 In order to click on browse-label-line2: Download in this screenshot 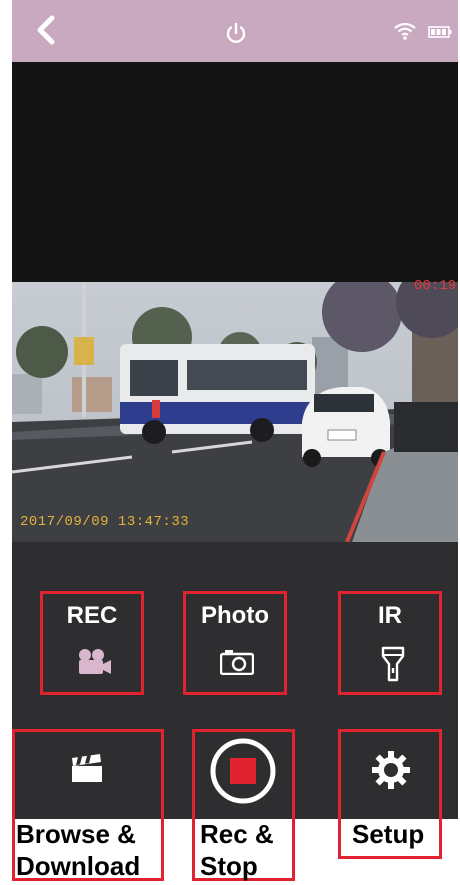, I will do `click(78, 866)`.